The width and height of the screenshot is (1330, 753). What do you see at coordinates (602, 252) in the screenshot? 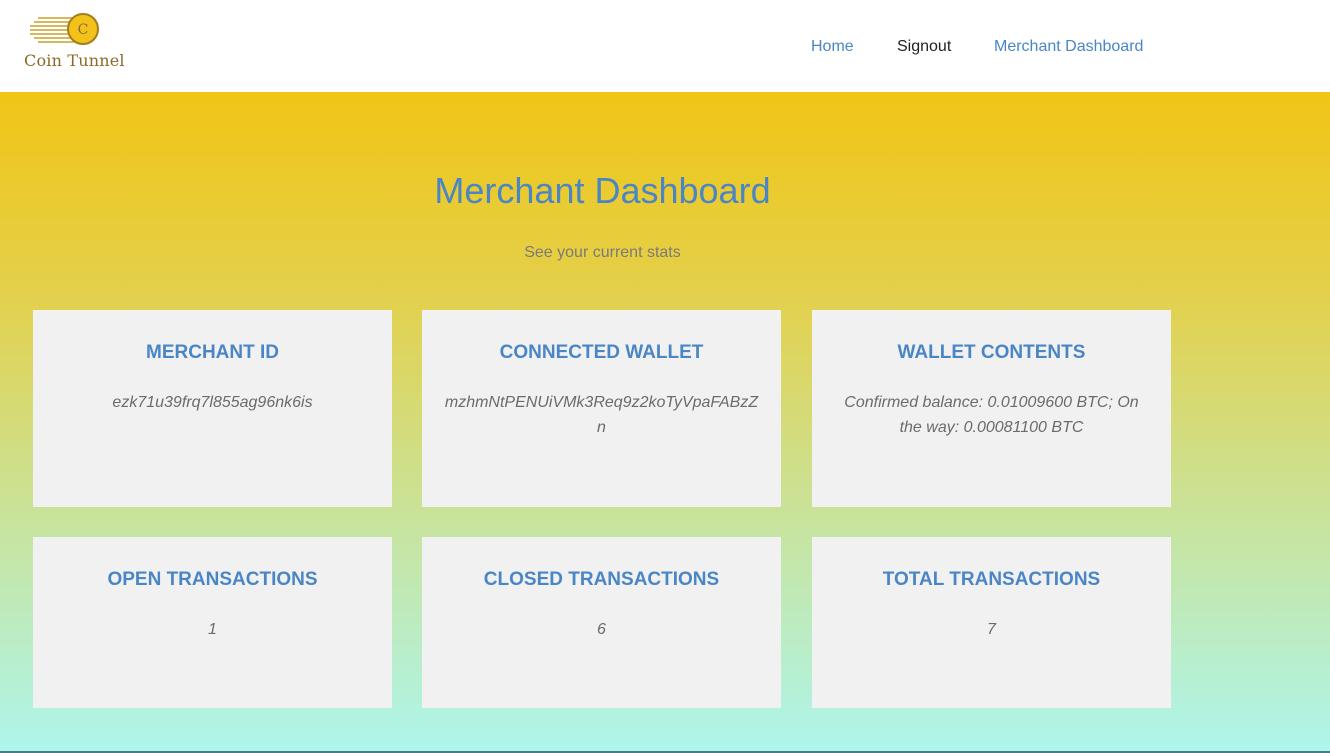
I see `page-subtitle: See your current stats` at bounding box center [602, 252].